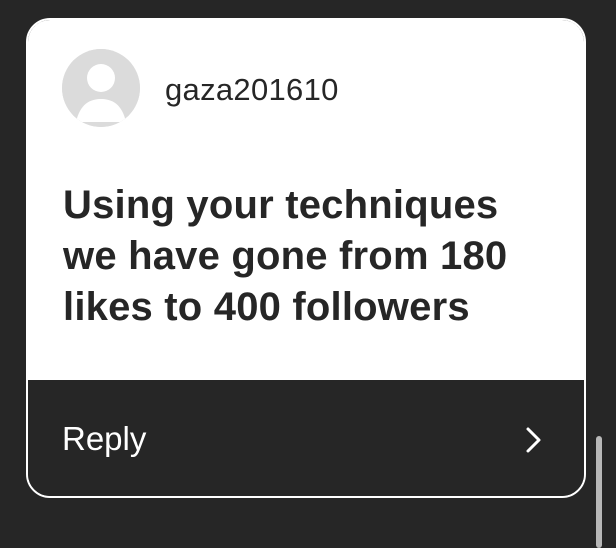  What do you see at coordinates (533, 440) in the screenshot?
I see `chevron-right-icon` at bounding box center [533, 440].